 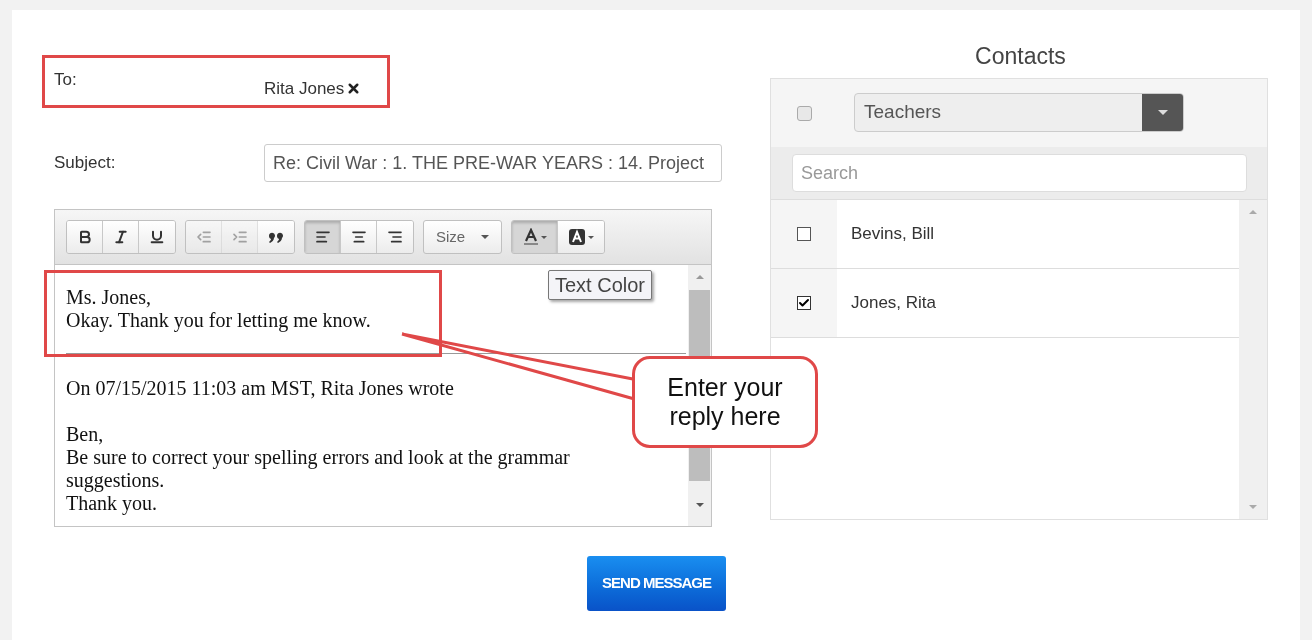 What do you see at coordinates (112, 503) in the screenshot?
I see `quoted-text: Thank you.` at bounding box center [112, 503].